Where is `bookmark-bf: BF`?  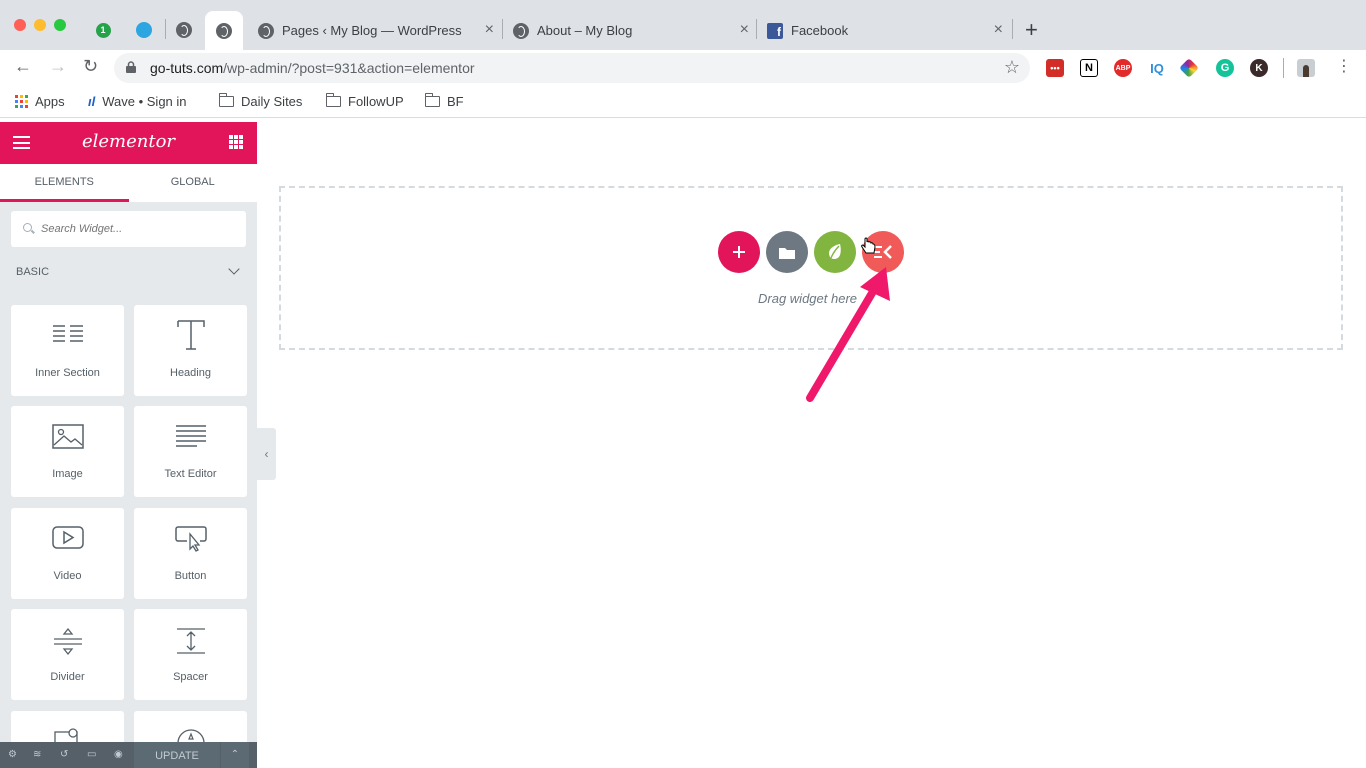 bookmark-bf: BF is located at coordinates (444, 101).